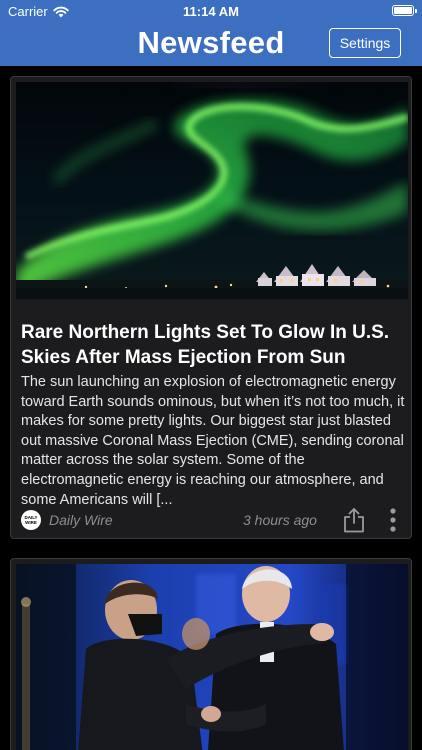 Image resolution: width=422 pixels, height=750 pixels. Describe the element at coordinates (211, 520) in the screenshot. I see `article-footer: DAILY WIRE Daily Wire 3 hours ago` at that location.